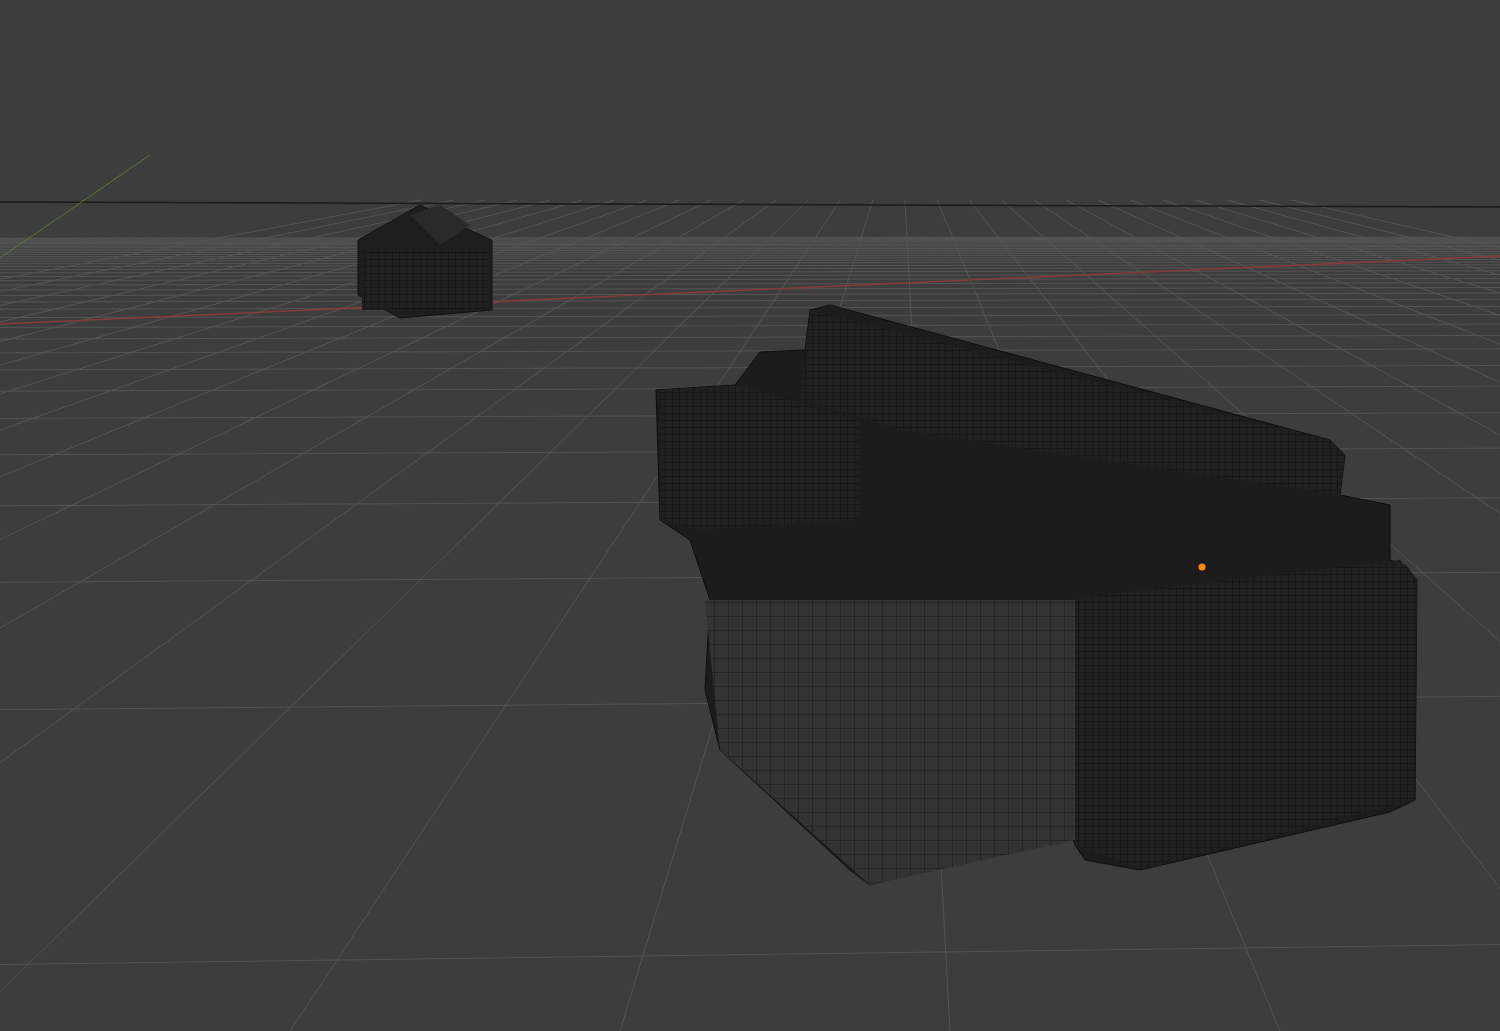 The height and width of the screenshot is (1031, 1500). What do you see at coordinates (1202, 567) in the screenshot?
I see `origin-dot` at bounding box center [1202, 567].